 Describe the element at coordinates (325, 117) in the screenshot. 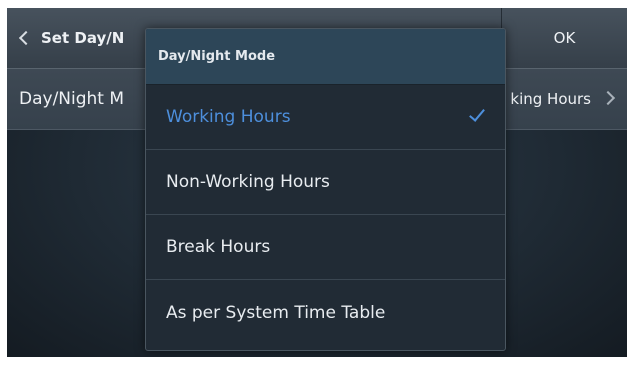

I see `option-working-hours: Working Hours` at that location.